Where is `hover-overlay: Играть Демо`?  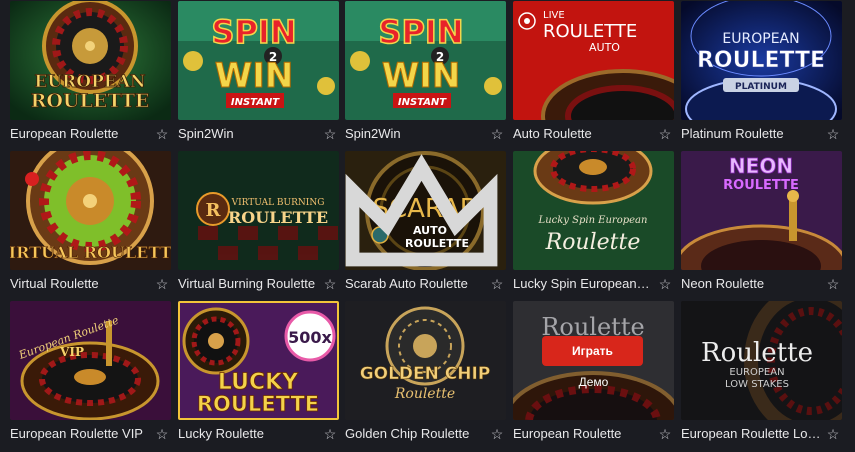
hover-overlay: Играть Демо is located at coordinates (593, 360).